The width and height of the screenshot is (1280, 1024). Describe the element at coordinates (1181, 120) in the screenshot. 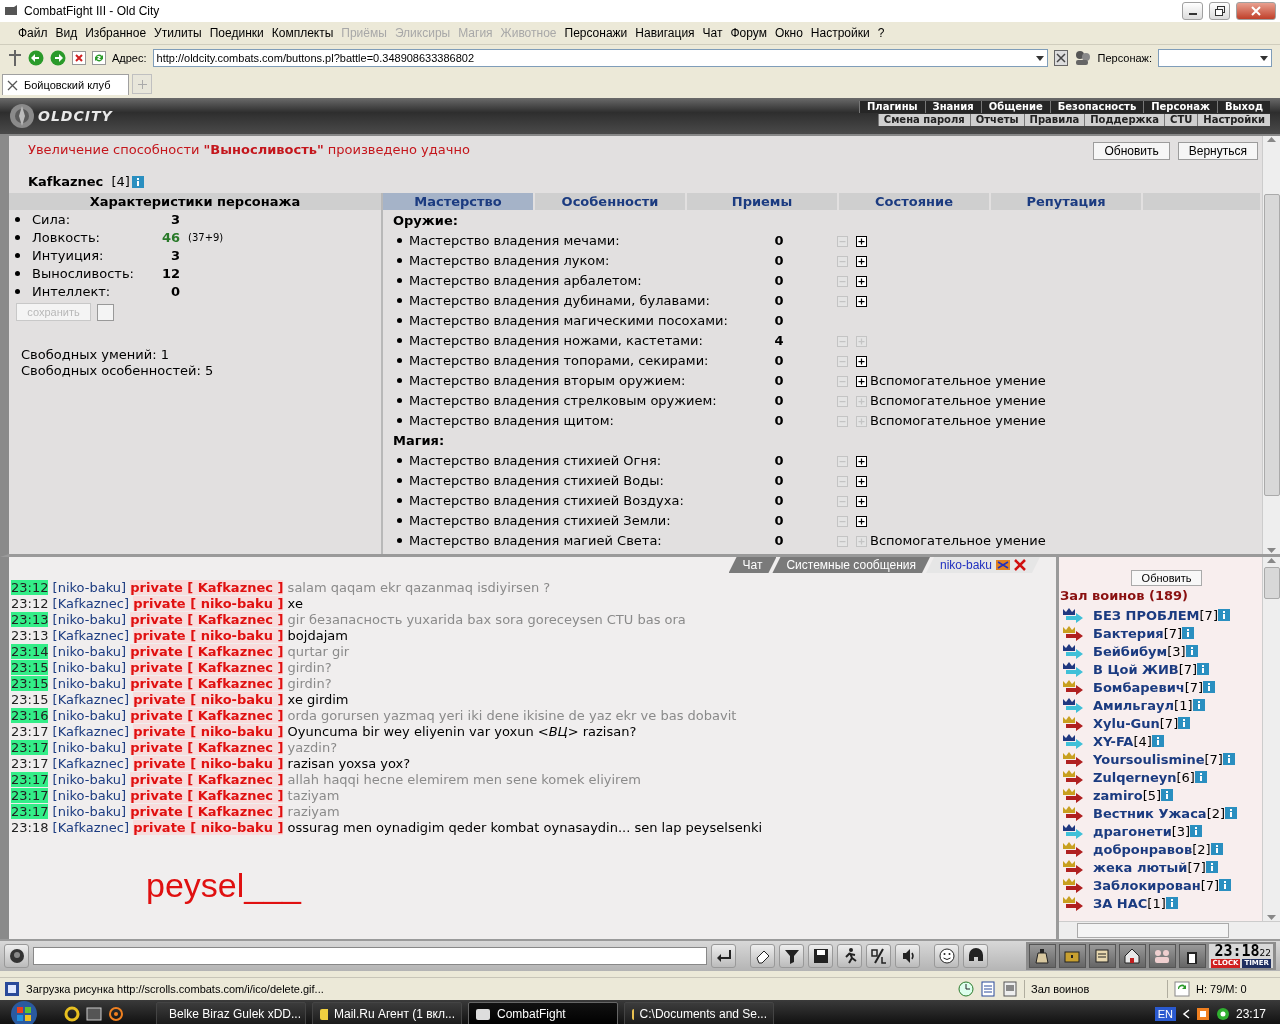

I see `nav-link: CTU` at that location.